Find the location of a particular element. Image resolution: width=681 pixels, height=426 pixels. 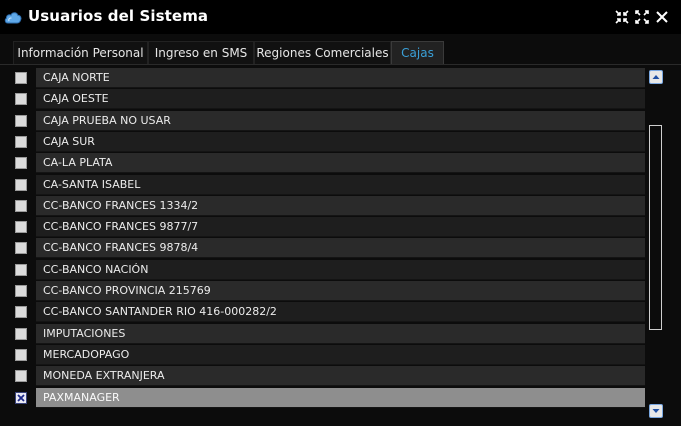

caja-label: CAJA SUR is located at coordinates (340, 141).